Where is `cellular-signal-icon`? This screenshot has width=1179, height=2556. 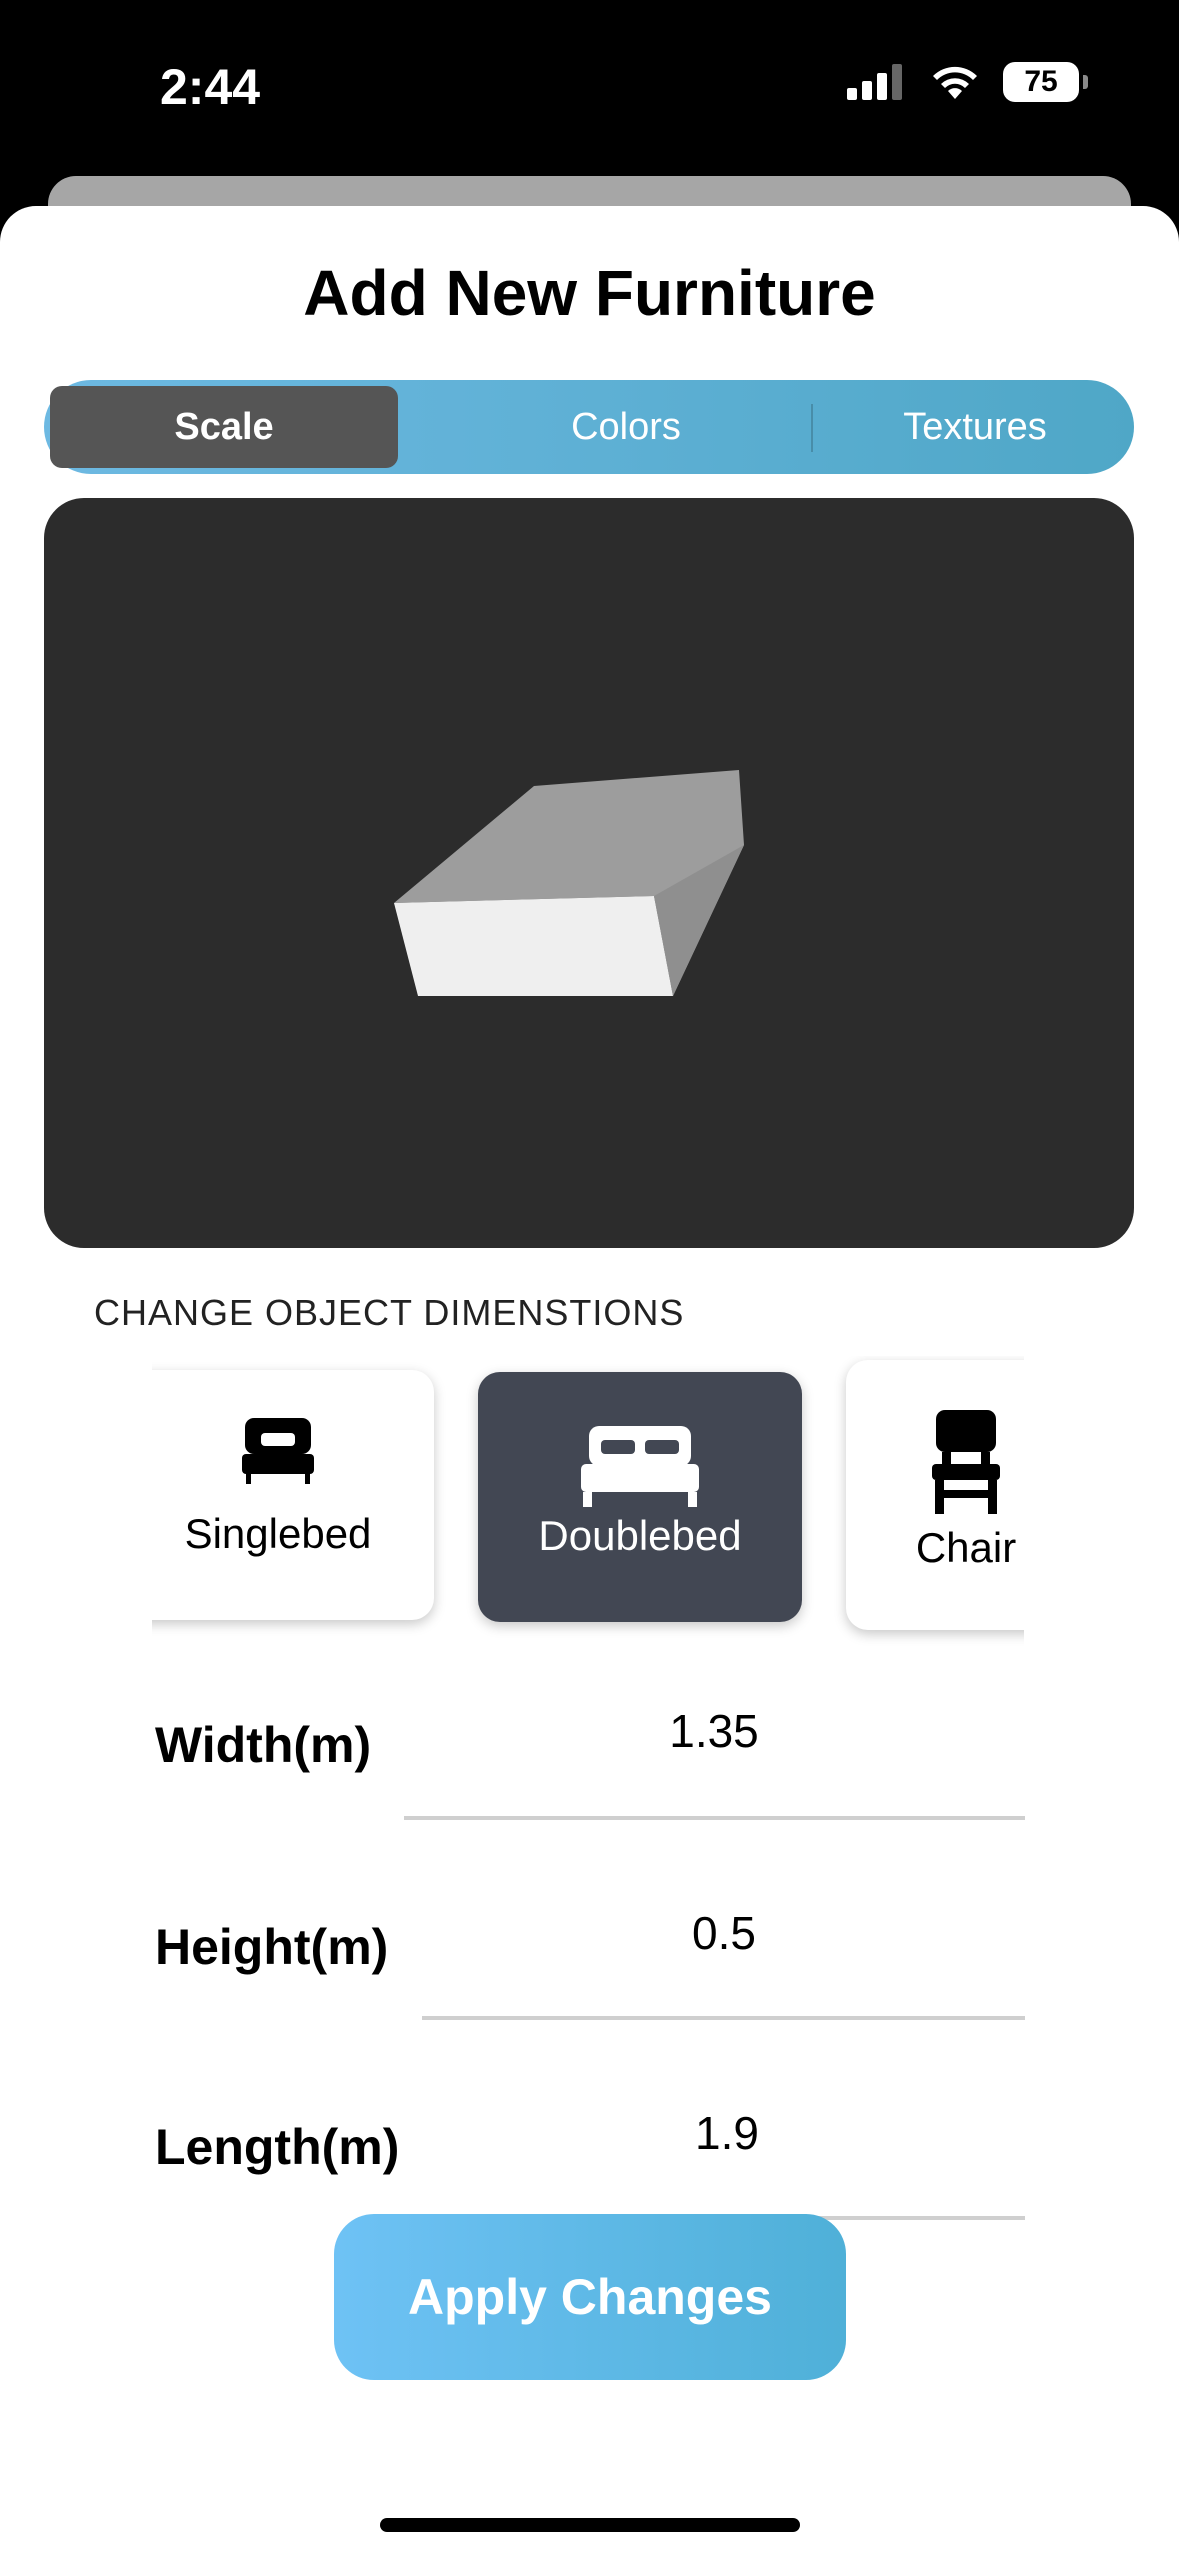
cellular-signal-icon is located at coordinates (874, 82).